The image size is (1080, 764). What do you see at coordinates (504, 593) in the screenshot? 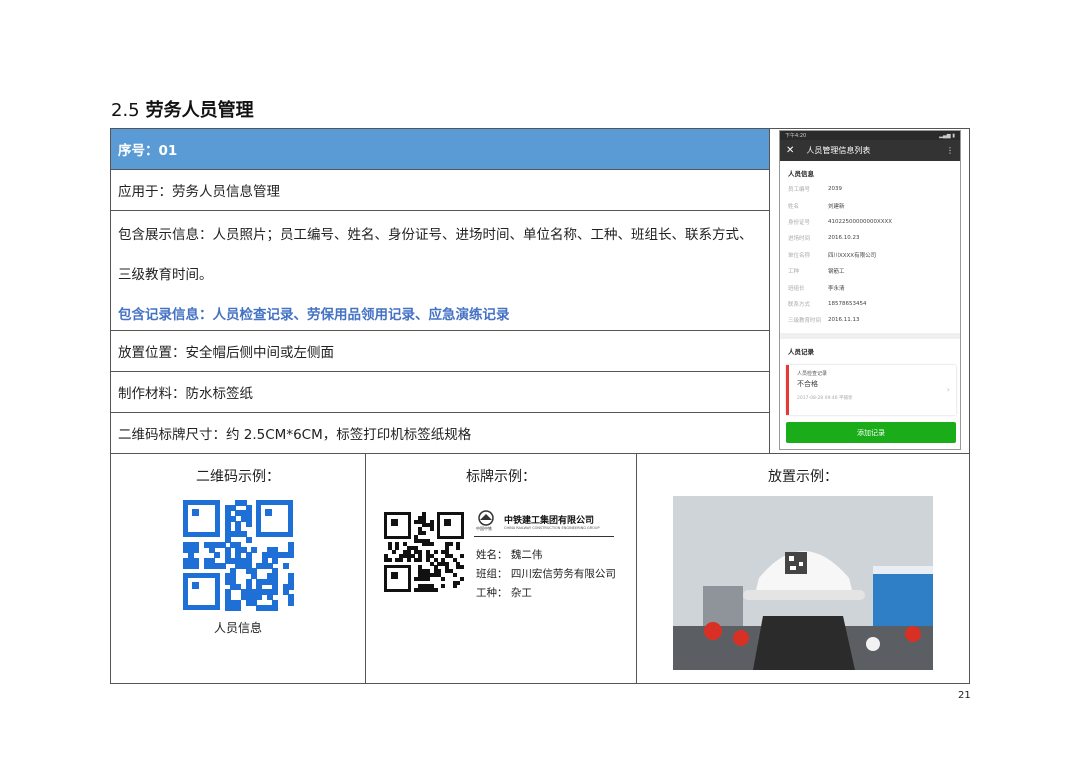
I see `badge-trade: 工种： 杂工` at bounding box center [504, 593].